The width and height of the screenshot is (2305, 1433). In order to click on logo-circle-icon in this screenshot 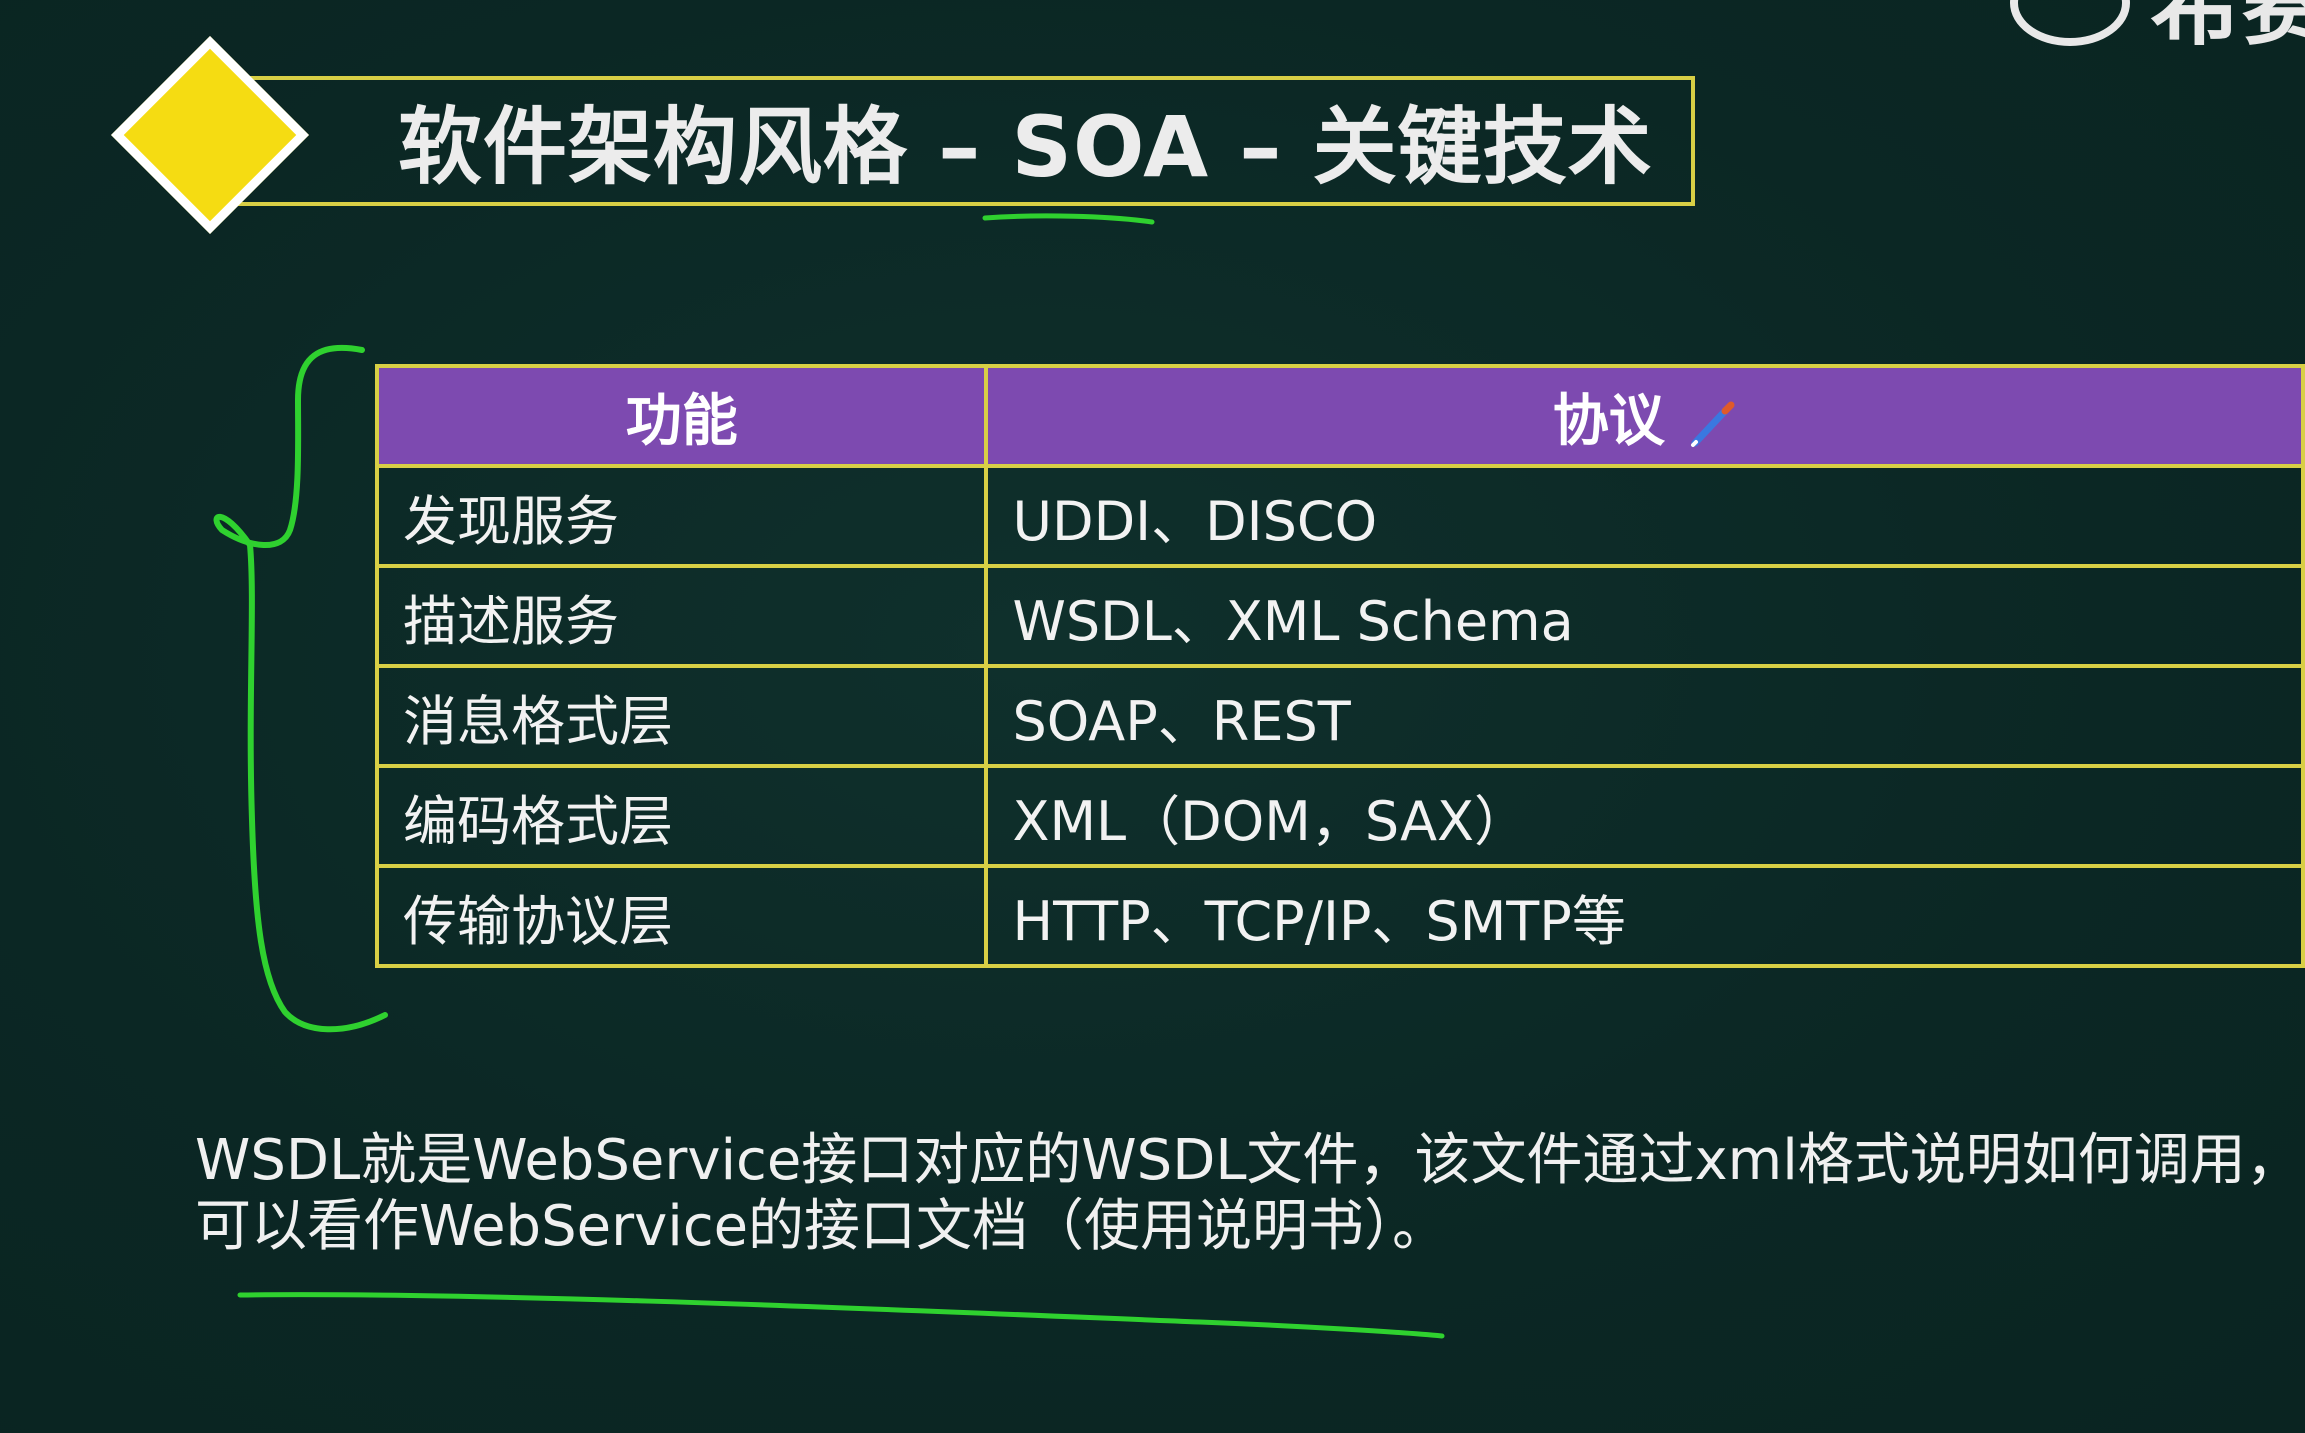, I will do `click(2070, 23)`.